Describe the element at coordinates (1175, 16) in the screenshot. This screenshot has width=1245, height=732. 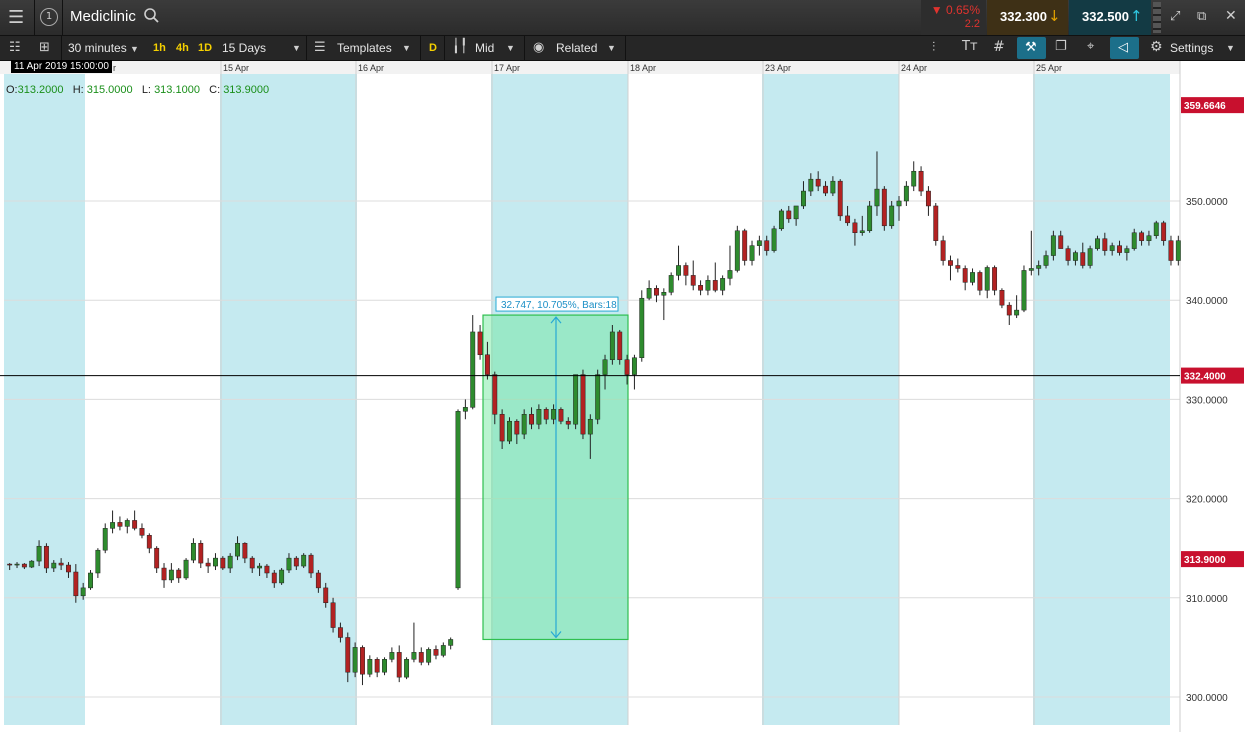
I see `expand-icon: ⤢` at that location.